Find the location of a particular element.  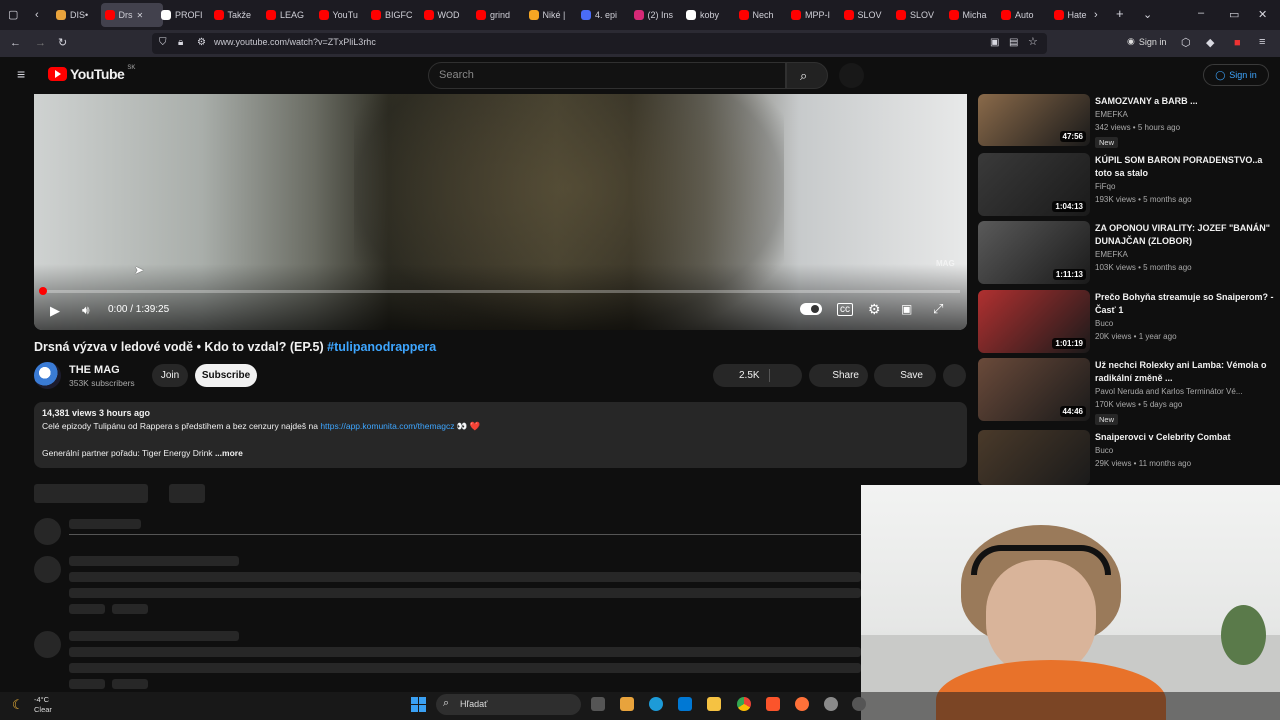

youtube-signin-button: ◯ Sign in is located at coordinates (1236, 75).